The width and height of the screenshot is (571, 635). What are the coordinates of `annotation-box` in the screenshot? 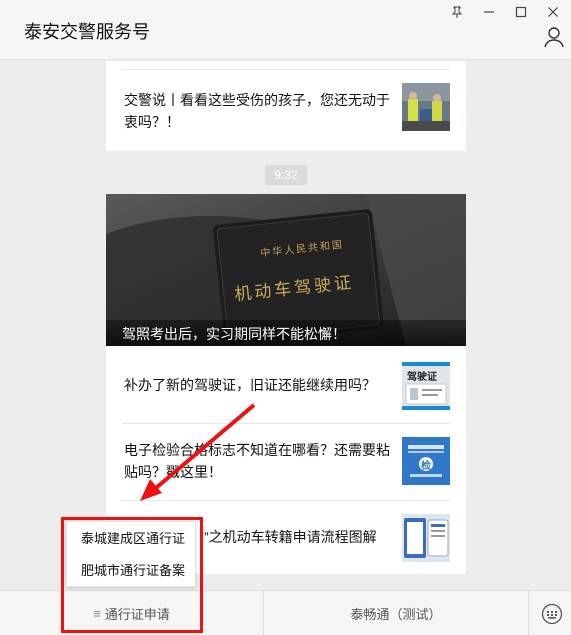 It's located at (132, 575).